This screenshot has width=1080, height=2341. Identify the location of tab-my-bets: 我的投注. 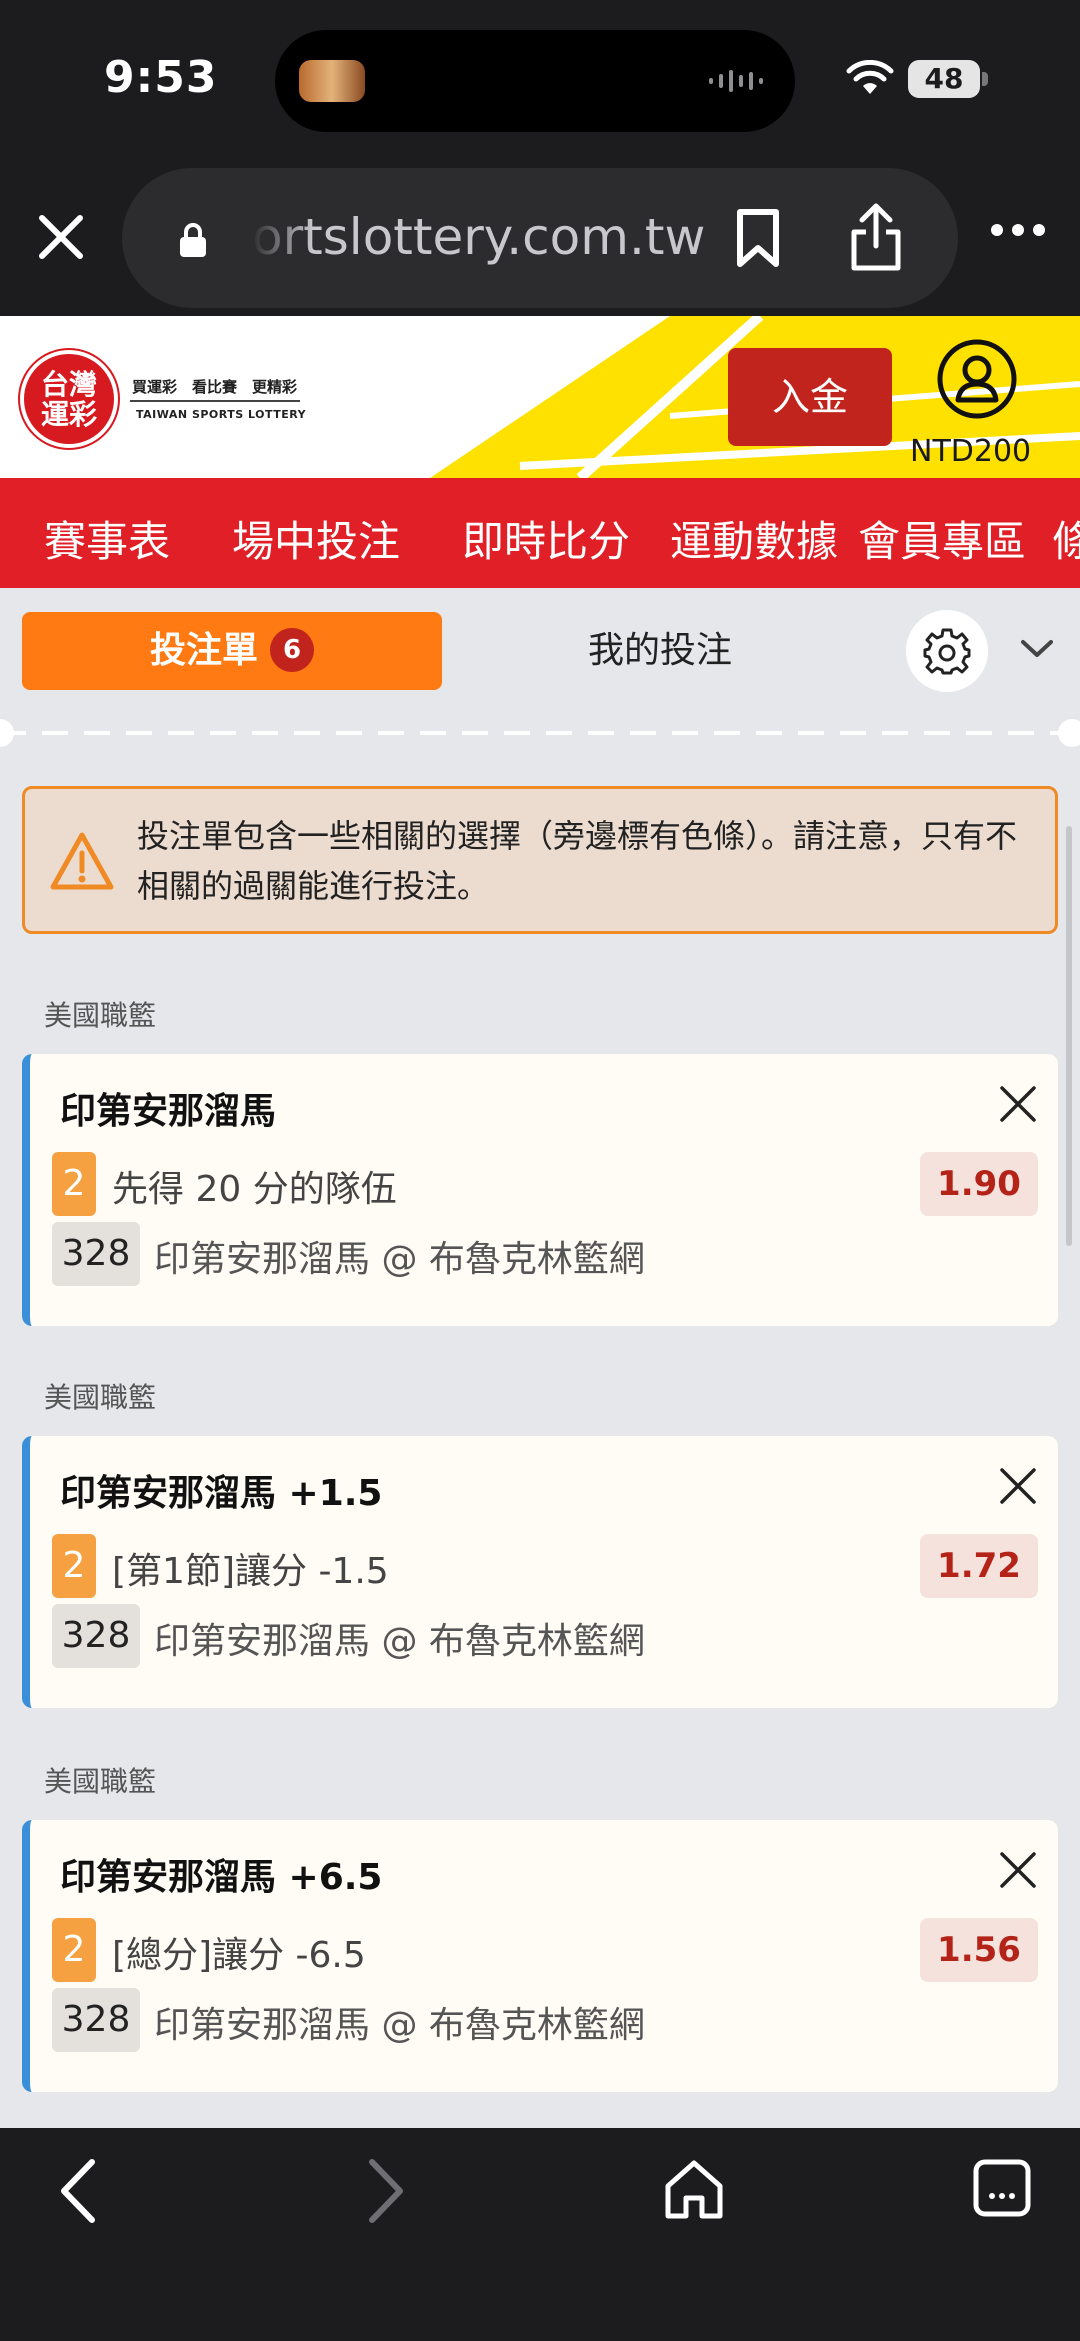
(660, 651).